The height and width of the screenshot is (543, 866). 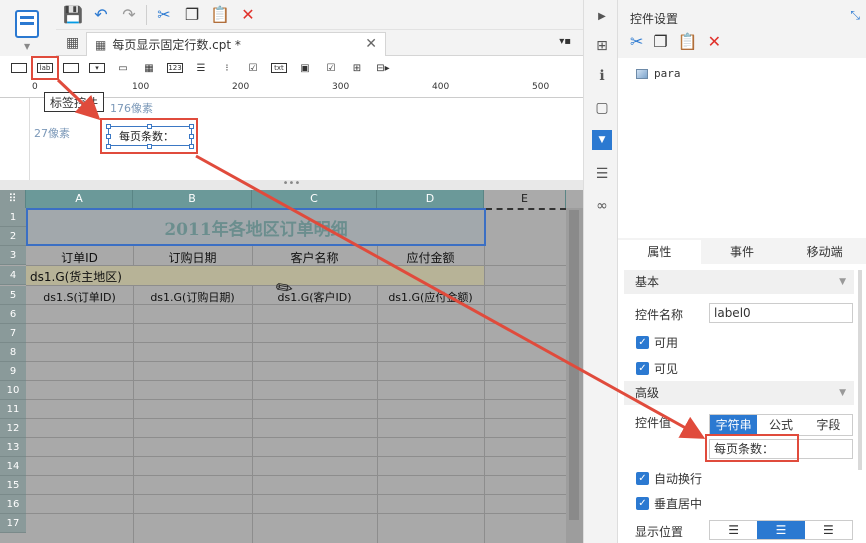 What do you see at coordinates (669, 503) in the screenshot?
I see `vcenter-checkbox: ✓ 垂直居中` at bounding box center [669, 503].